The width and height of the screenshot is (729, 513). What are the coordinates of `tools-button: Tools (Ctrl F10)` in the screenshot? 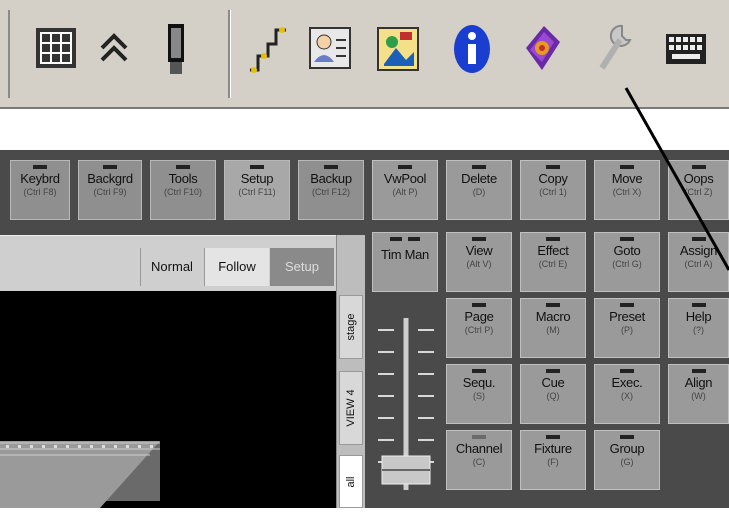 It's located at (183, 190).